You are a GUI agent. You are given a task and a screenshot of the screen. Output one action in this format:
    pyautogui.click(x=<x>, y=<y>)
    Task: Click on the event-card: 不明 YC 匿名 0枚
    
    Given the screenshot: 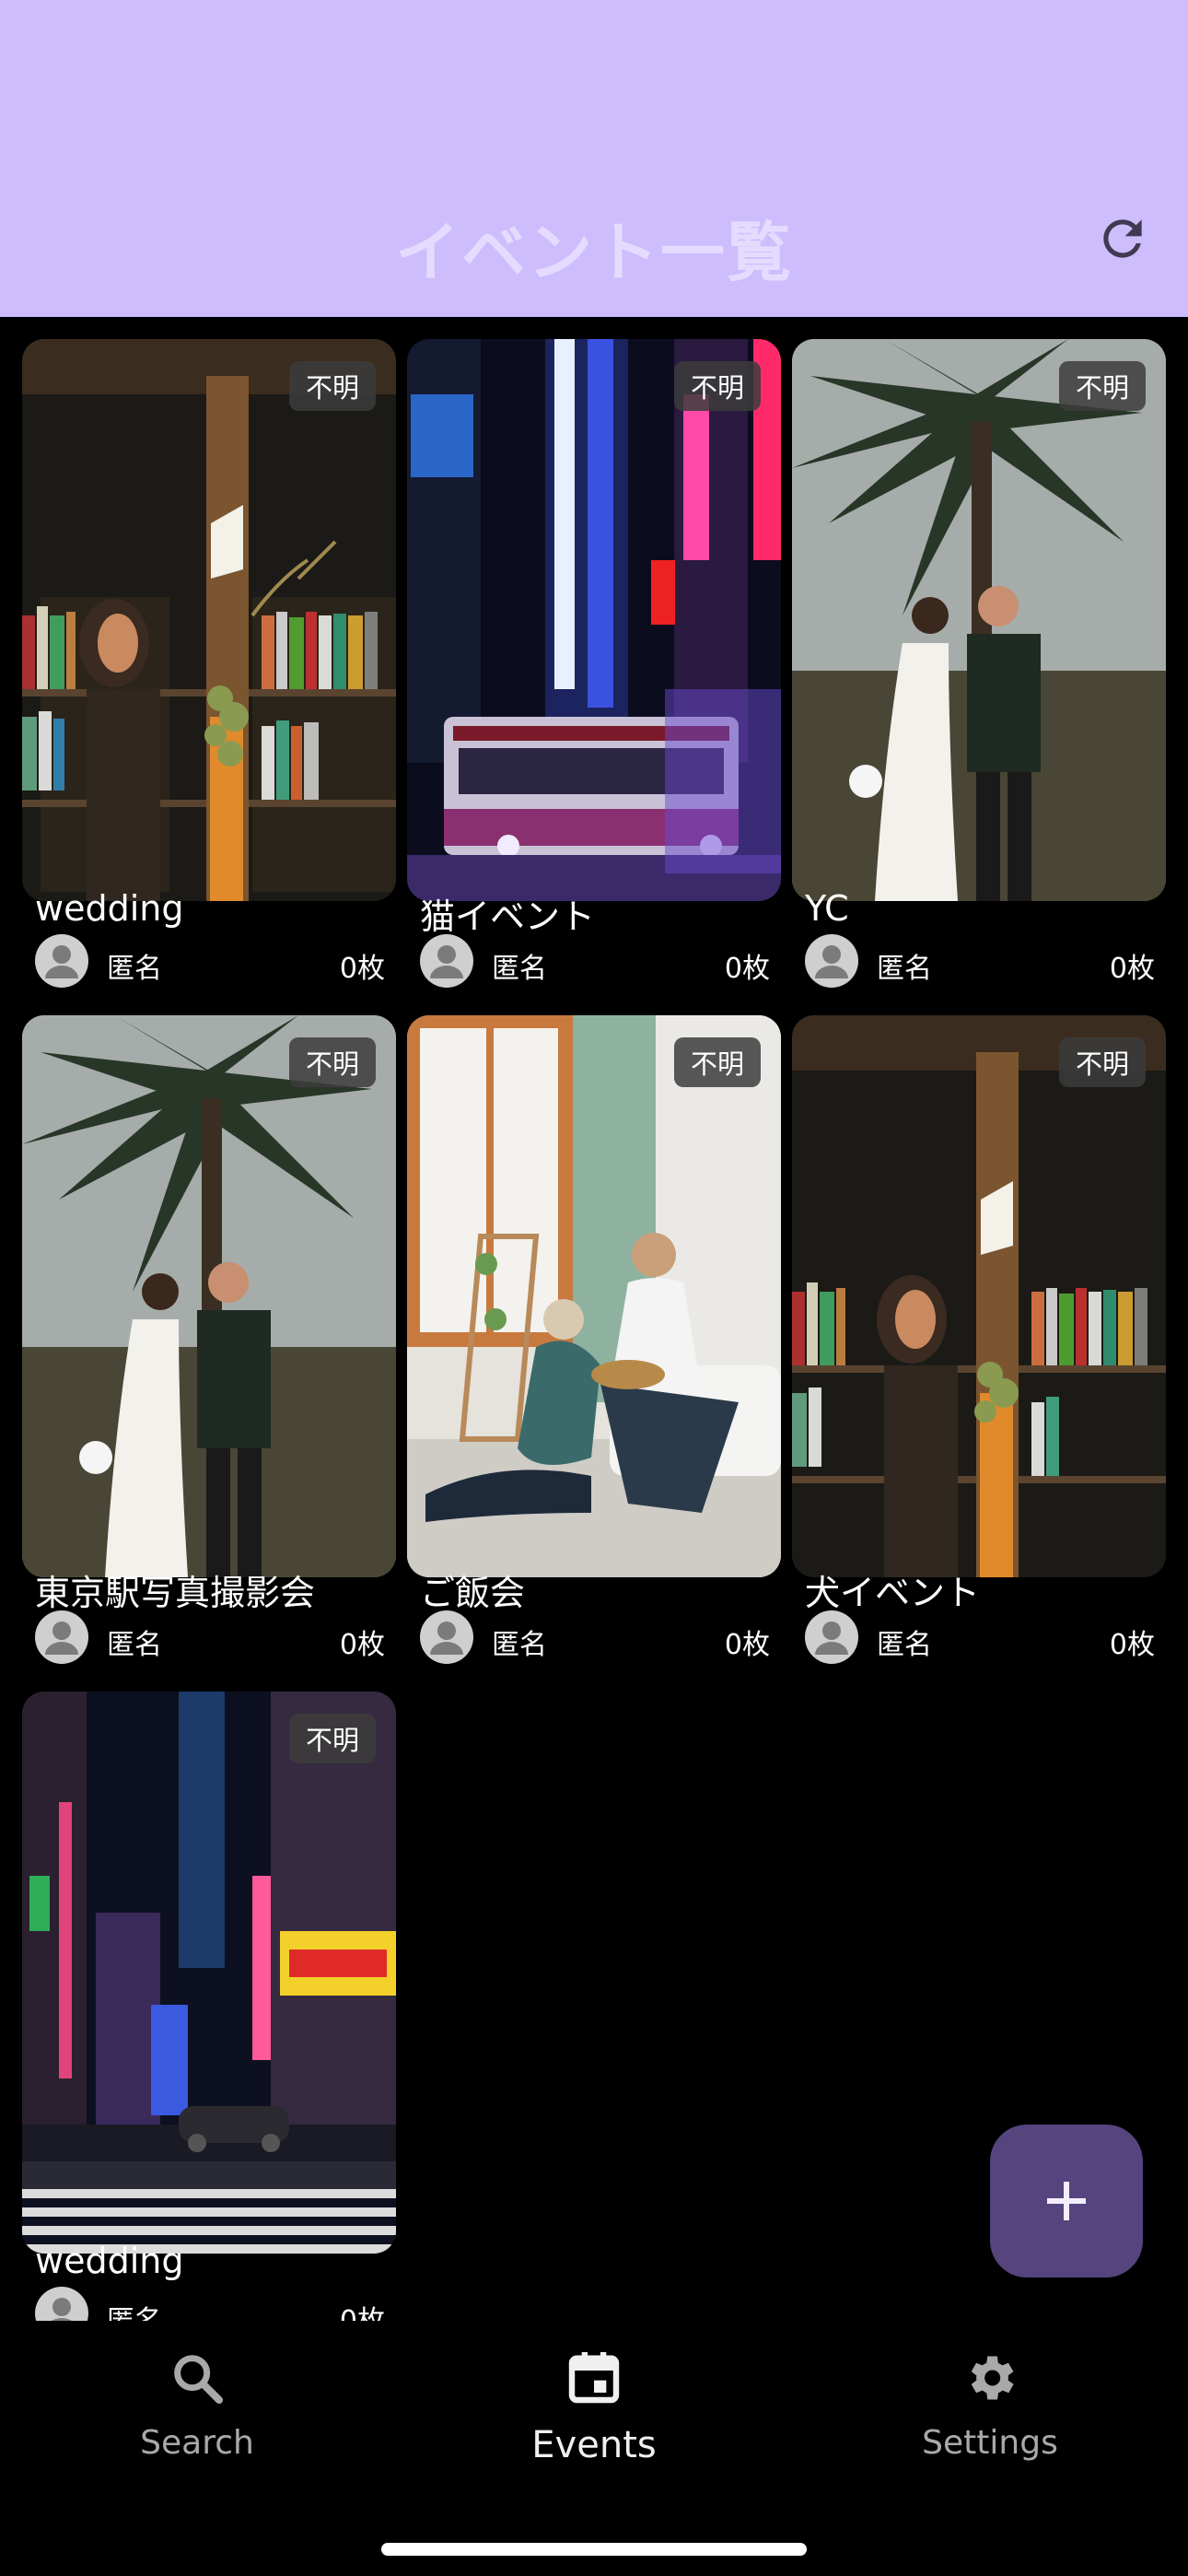 What is the action you would take?
    pyautogui.click(x=979, y=663)
    